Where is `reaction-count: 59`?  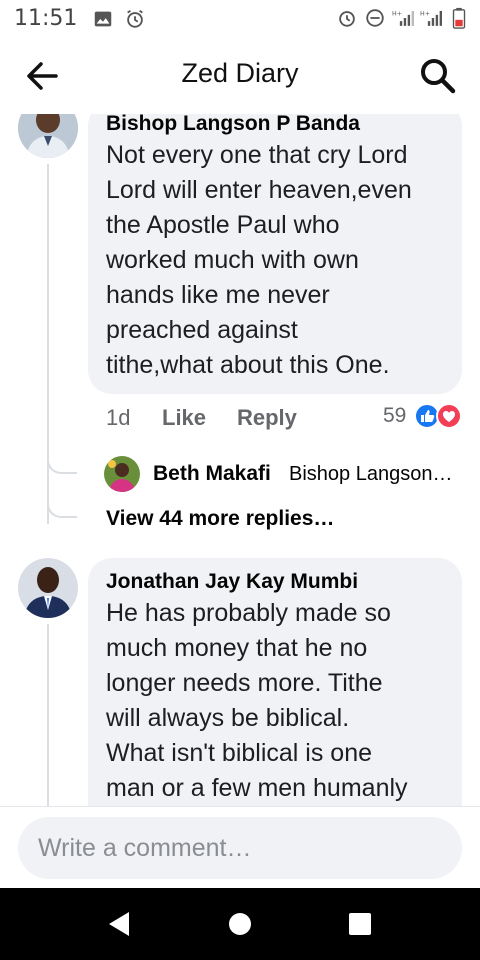
reaction-count: 59 is located at coordinates (394, 416).